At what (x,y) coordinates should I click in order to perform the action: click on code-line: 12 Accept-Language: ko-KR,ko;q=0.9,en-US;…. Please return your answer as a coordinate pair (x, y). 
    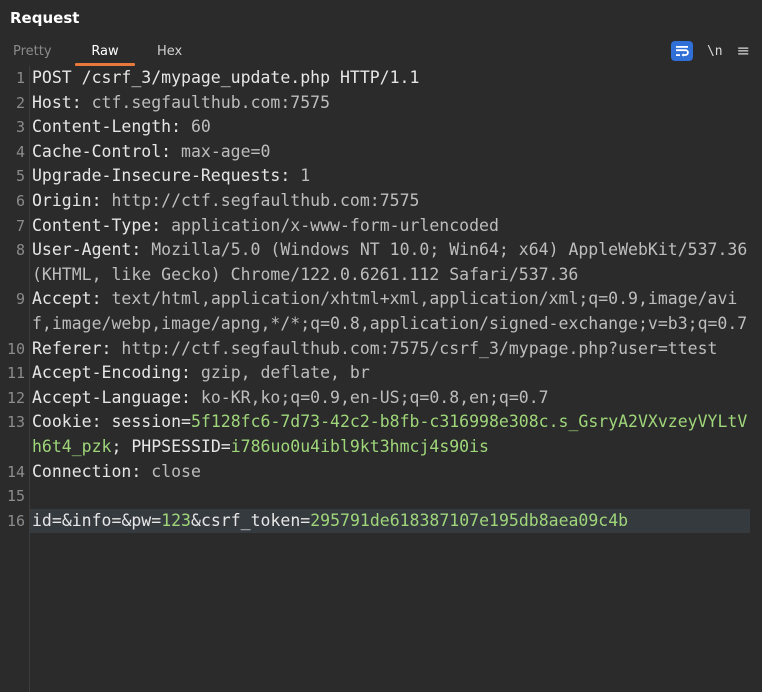
    Looking at the image, I should click on (381, 398).